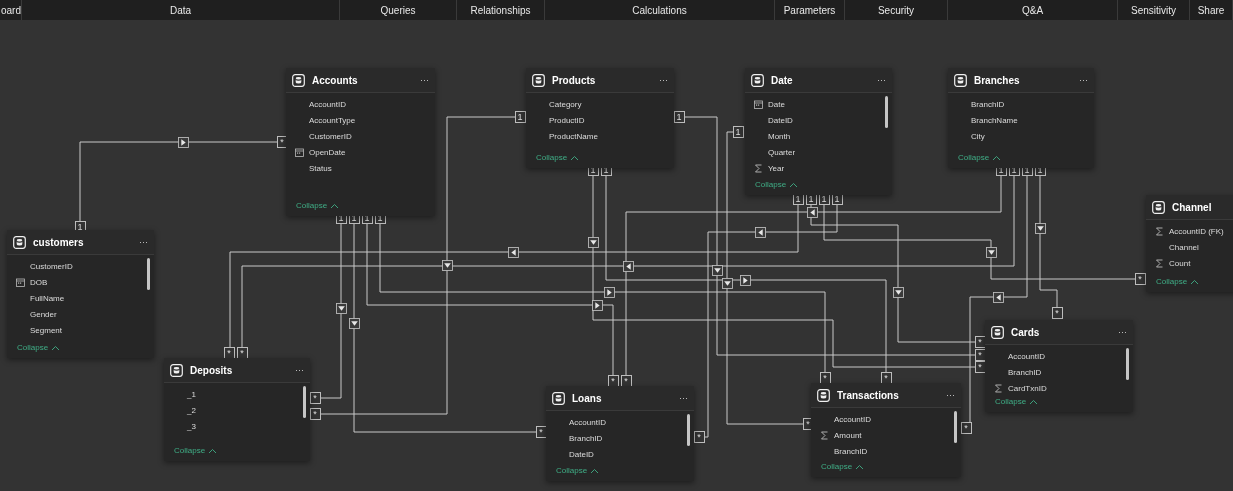  What do you see at coordinates (567, 120) in the screenshot?
I see `field-name: ProductID` at bounding box center [567, 120].